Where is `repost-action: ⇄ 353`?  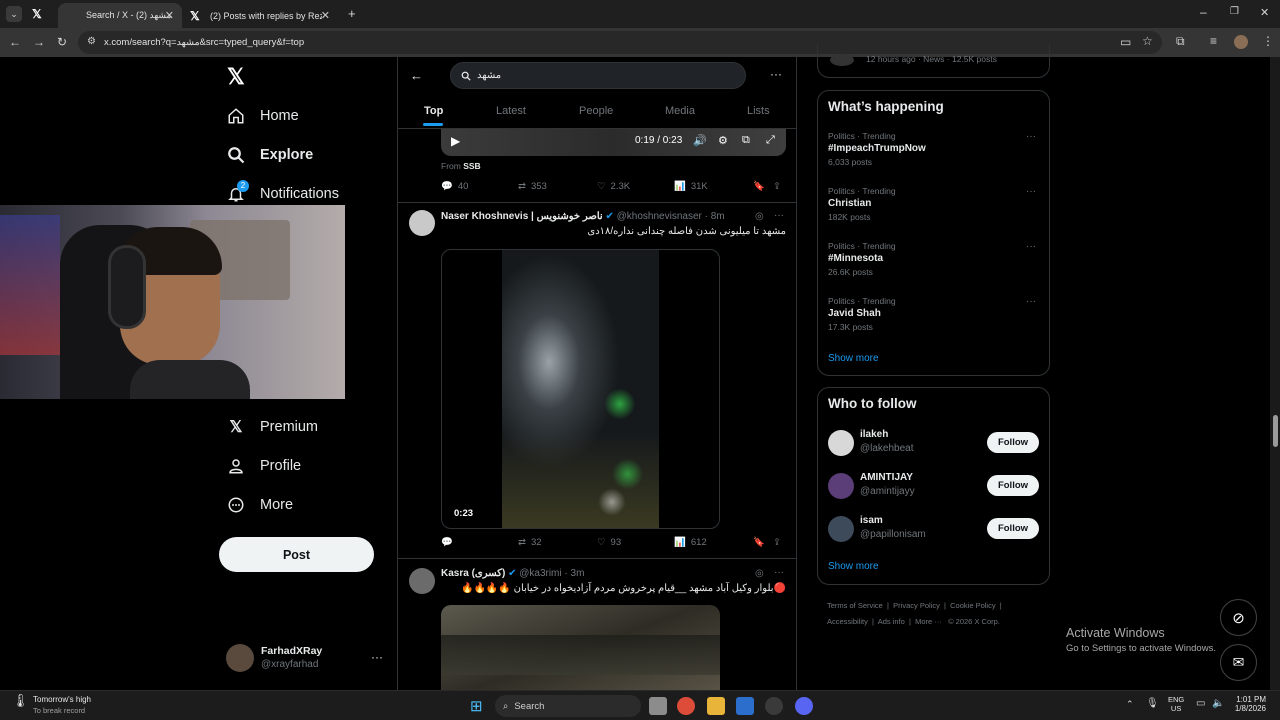 repost-action: ⇄ 353 is located at coordinates (532, 186).